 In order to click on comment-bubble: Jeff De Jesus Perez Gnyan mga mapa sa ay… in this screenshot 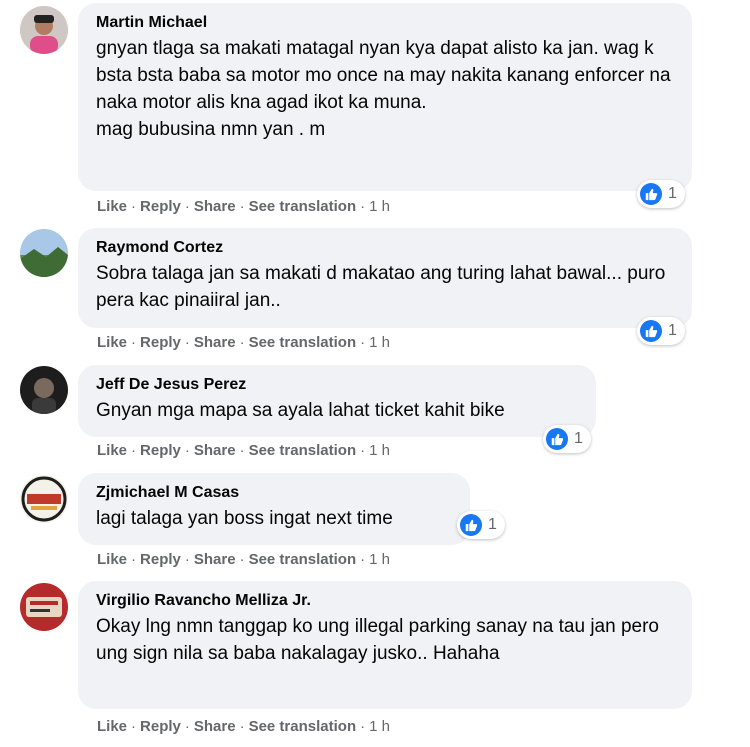, I will do `click(337, 401)`.